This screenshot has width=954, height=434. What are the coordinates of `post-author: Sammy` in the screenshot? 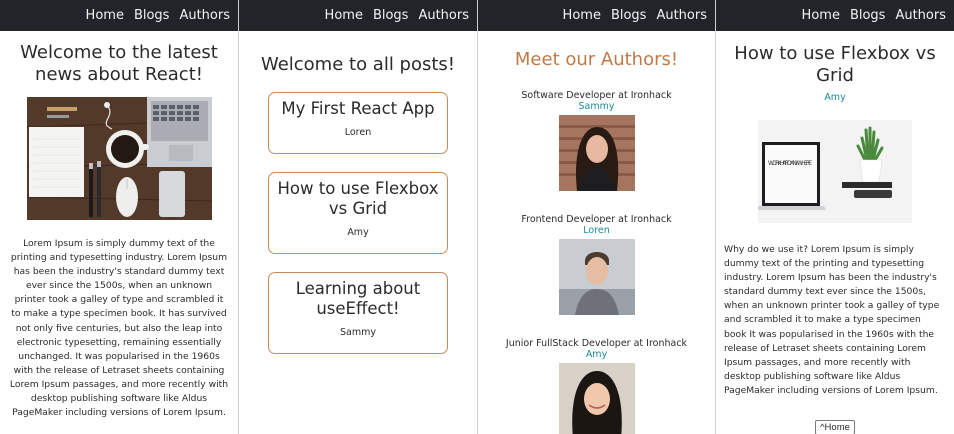 It's located at (358, 332).